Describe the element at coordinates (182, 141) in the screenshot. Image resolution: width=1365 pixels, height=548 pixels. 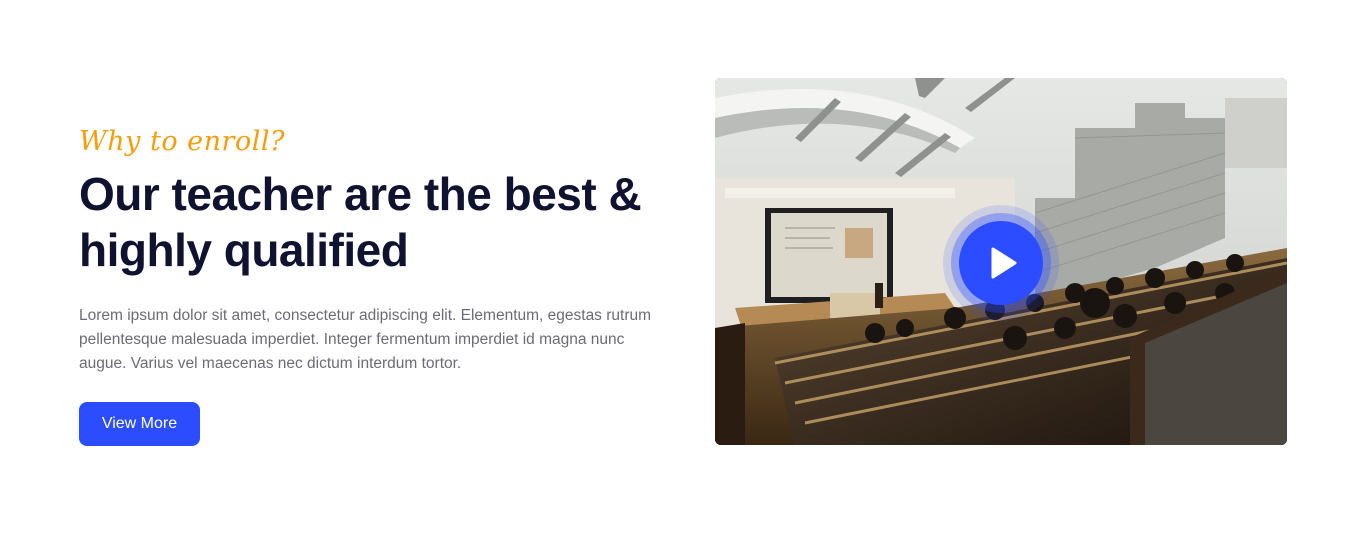
I see `section-eyebrow: Why to enroll?` at that location.